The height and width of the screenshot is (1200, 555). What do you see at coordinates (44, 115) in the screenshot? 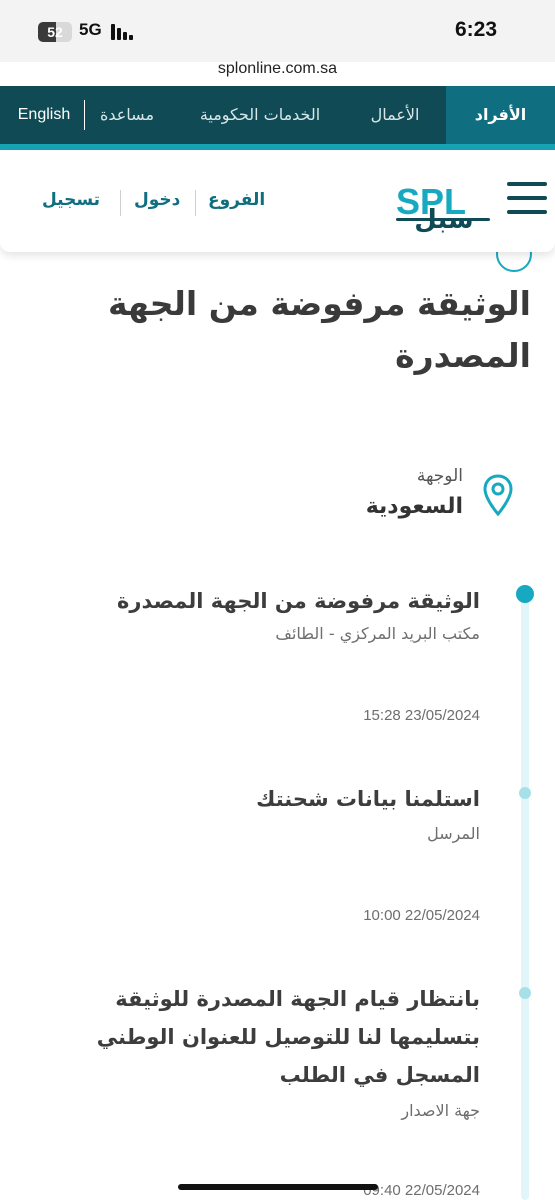
I see `language-switch: English` at bounding box center [44, 115].